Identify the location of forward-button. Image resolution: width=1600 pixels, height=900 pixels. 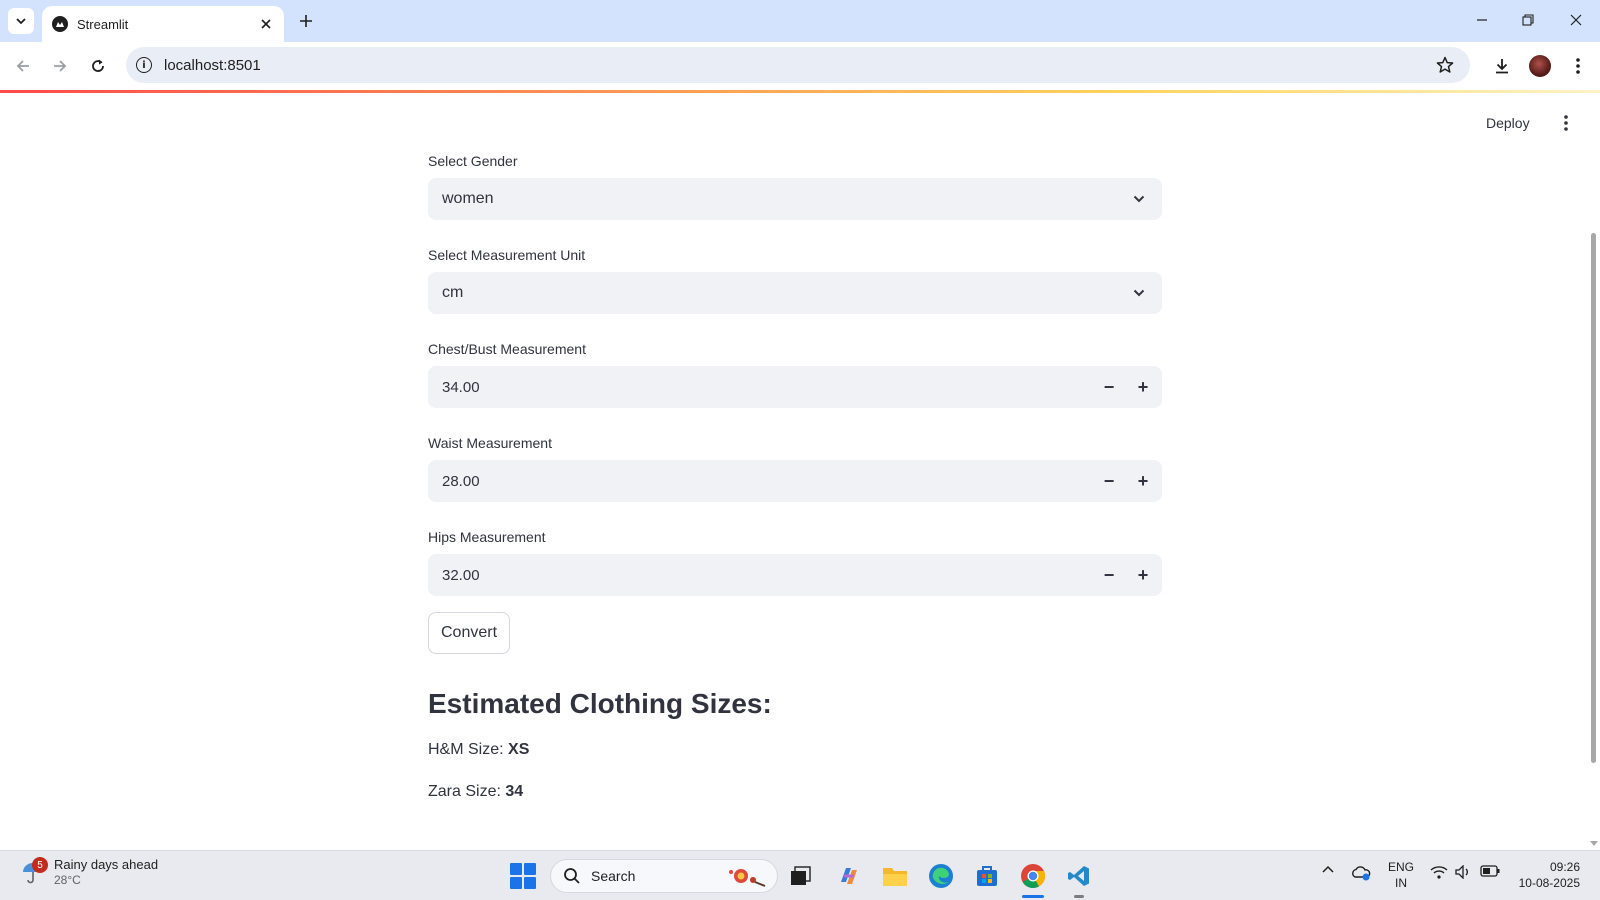
(60, 66).